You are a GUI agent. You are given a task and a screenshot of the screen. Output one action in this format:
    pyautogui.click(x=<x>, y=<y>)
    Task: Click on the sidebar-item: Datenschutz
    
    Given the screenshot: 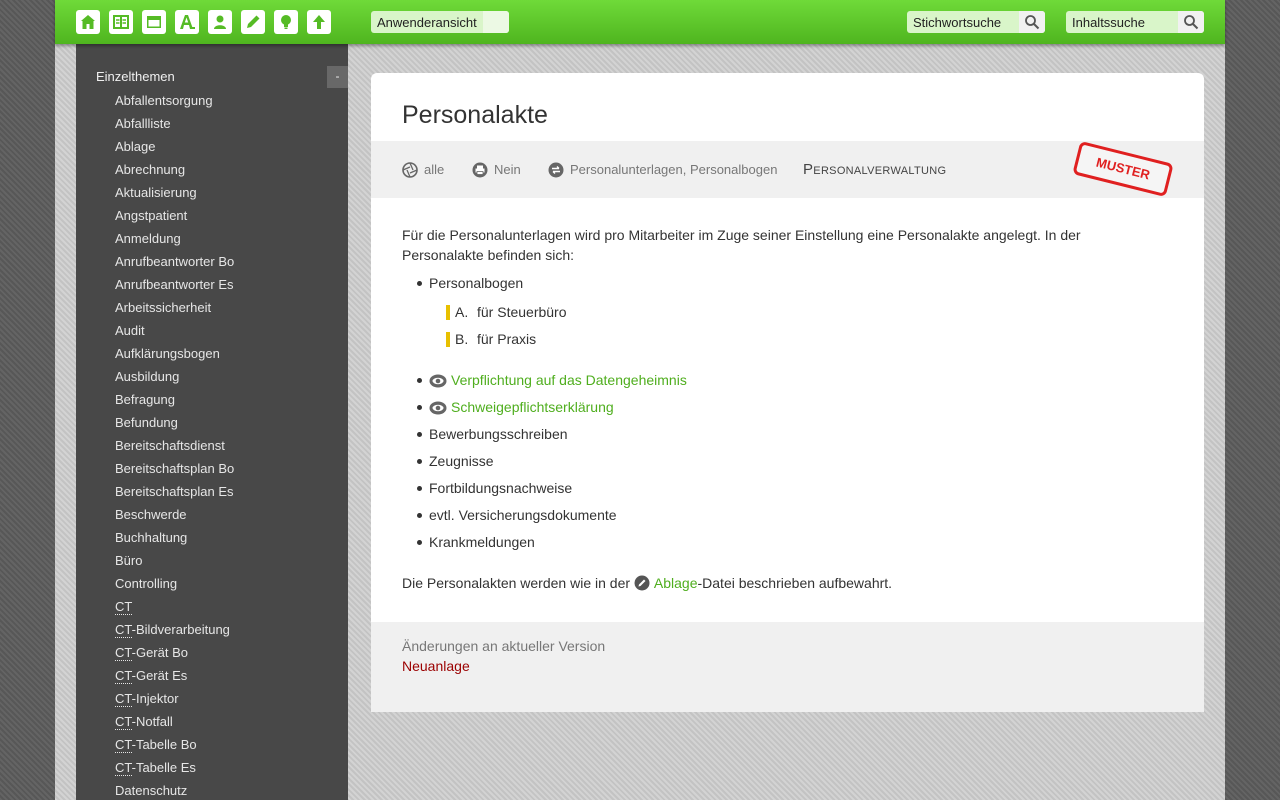 What is the action you would take?
    pyautogui.click(x=174, y=791)
    